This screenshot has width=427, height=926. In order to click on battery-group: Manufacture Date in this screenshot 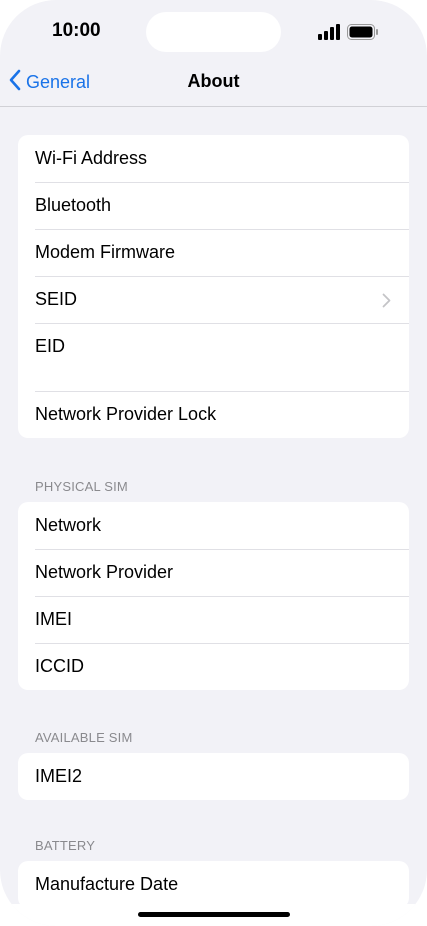, I will do `click(213, 884)`.